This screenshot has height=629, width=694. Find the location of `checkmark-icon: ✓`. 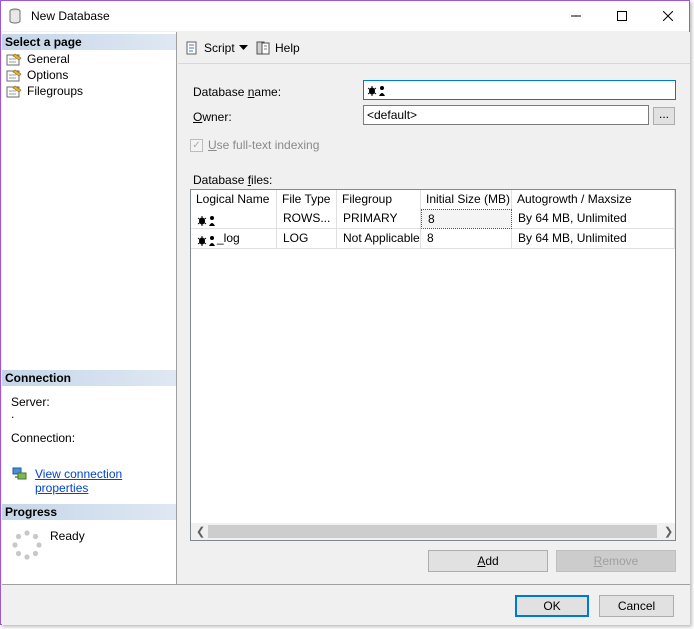

checkmark-icon: ✓ is located at coordinates (196, 145).